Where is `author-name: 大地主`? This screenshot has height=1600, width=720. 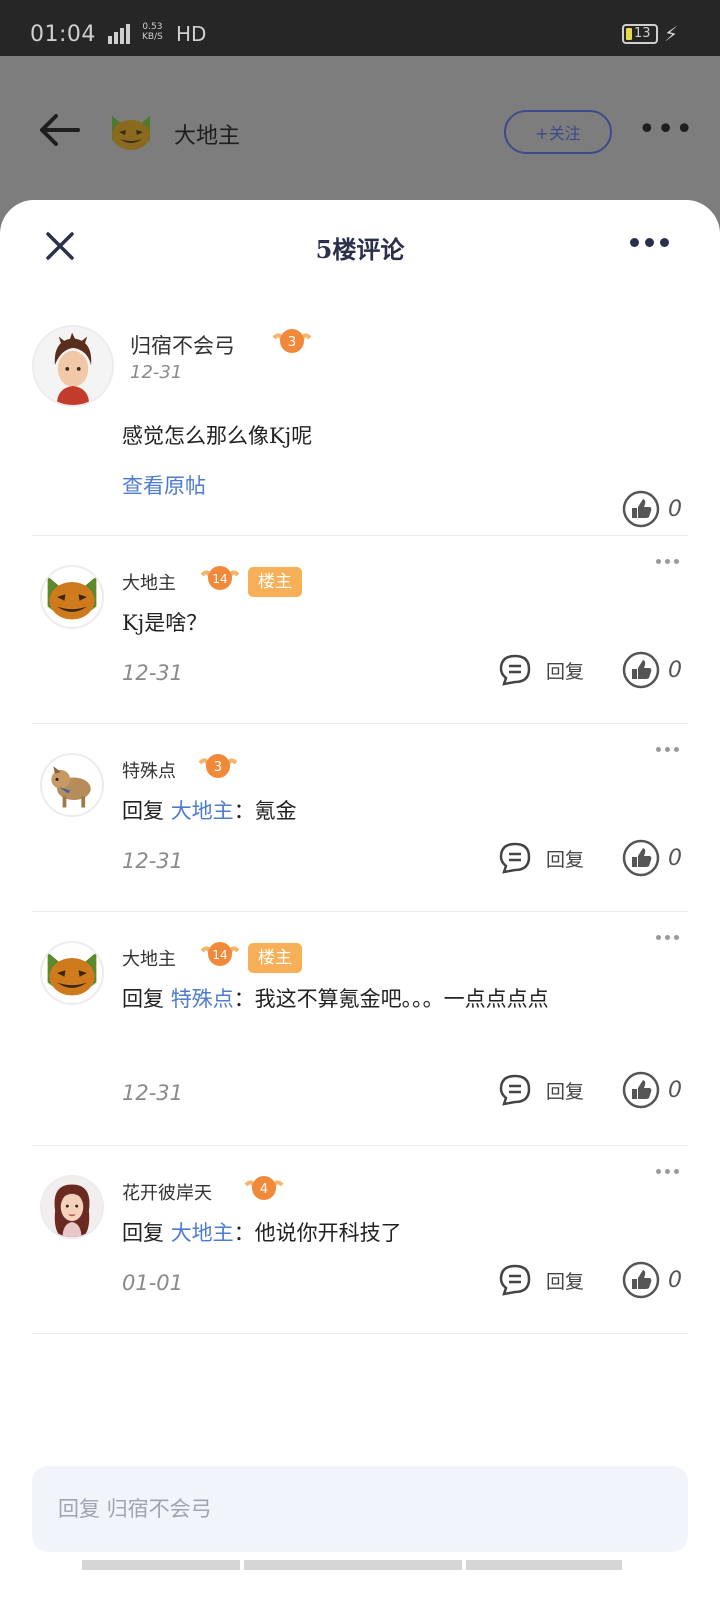 author-name: 大地主 is located at coordinates (207, 136).